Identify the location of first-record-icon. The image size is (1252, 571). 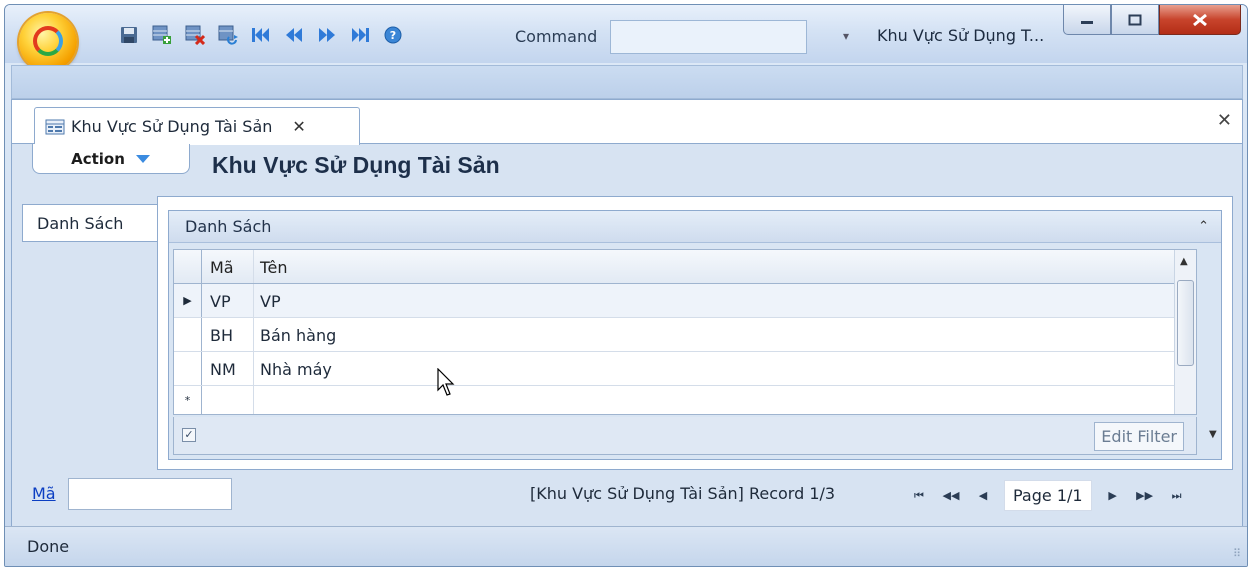
(261, 35).